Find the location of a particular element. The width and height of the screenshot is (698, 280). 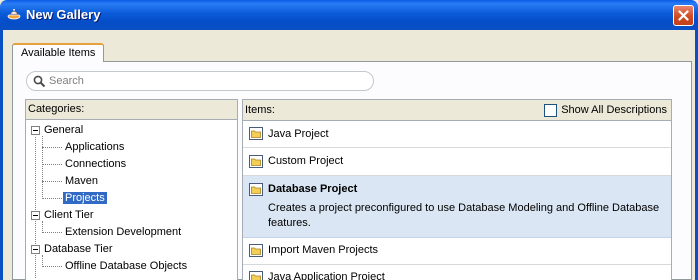

list-item-import-maven-projects: Import Maven Projects is located at coordinates (457, 251).